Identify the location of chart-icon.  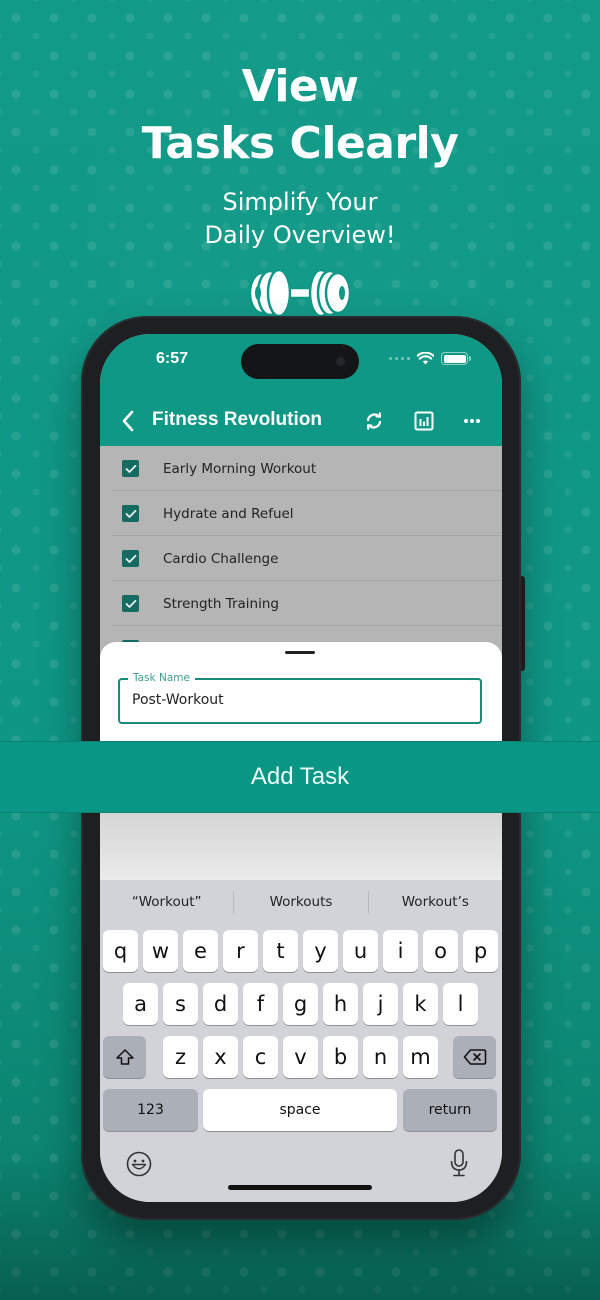
(424, 421).